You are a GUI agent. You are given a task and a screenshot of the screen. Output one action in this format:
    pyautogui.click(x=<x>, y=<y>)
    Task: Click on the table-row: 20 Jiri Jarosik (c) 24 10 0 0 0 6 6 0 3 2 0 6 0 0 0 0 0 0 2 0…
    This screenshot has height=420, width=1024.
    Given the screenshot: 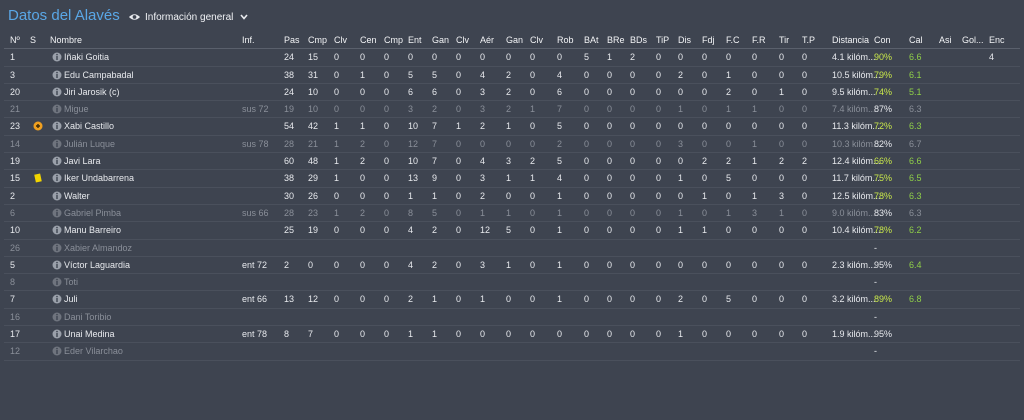 What is the action you would take?
    pyautogui.click(x=512, y=93)
    